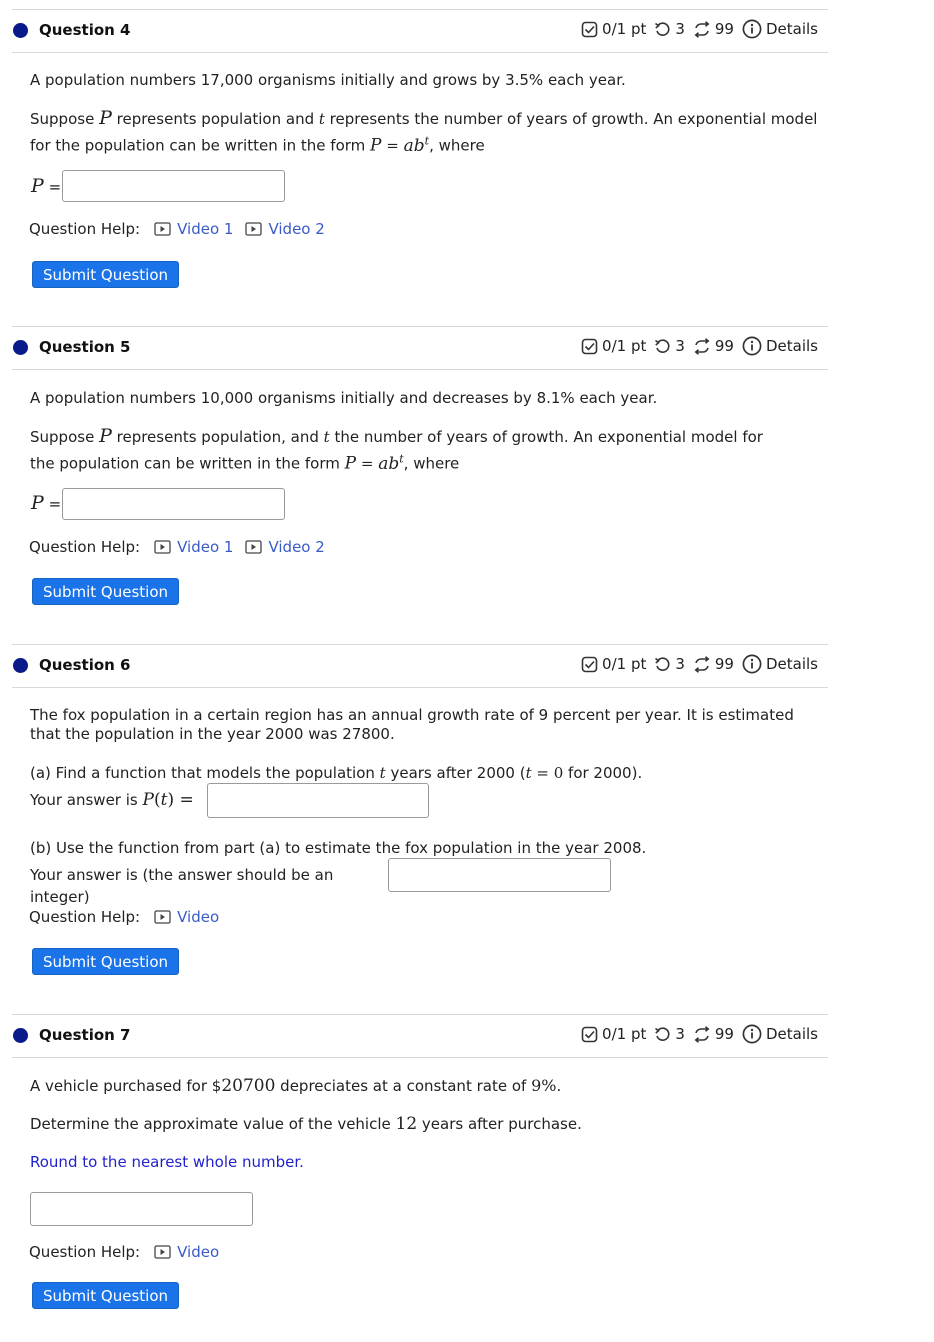 The height and width of the screenshot is (1342, 934). I want to click on part-a-input, so click(318, 800).